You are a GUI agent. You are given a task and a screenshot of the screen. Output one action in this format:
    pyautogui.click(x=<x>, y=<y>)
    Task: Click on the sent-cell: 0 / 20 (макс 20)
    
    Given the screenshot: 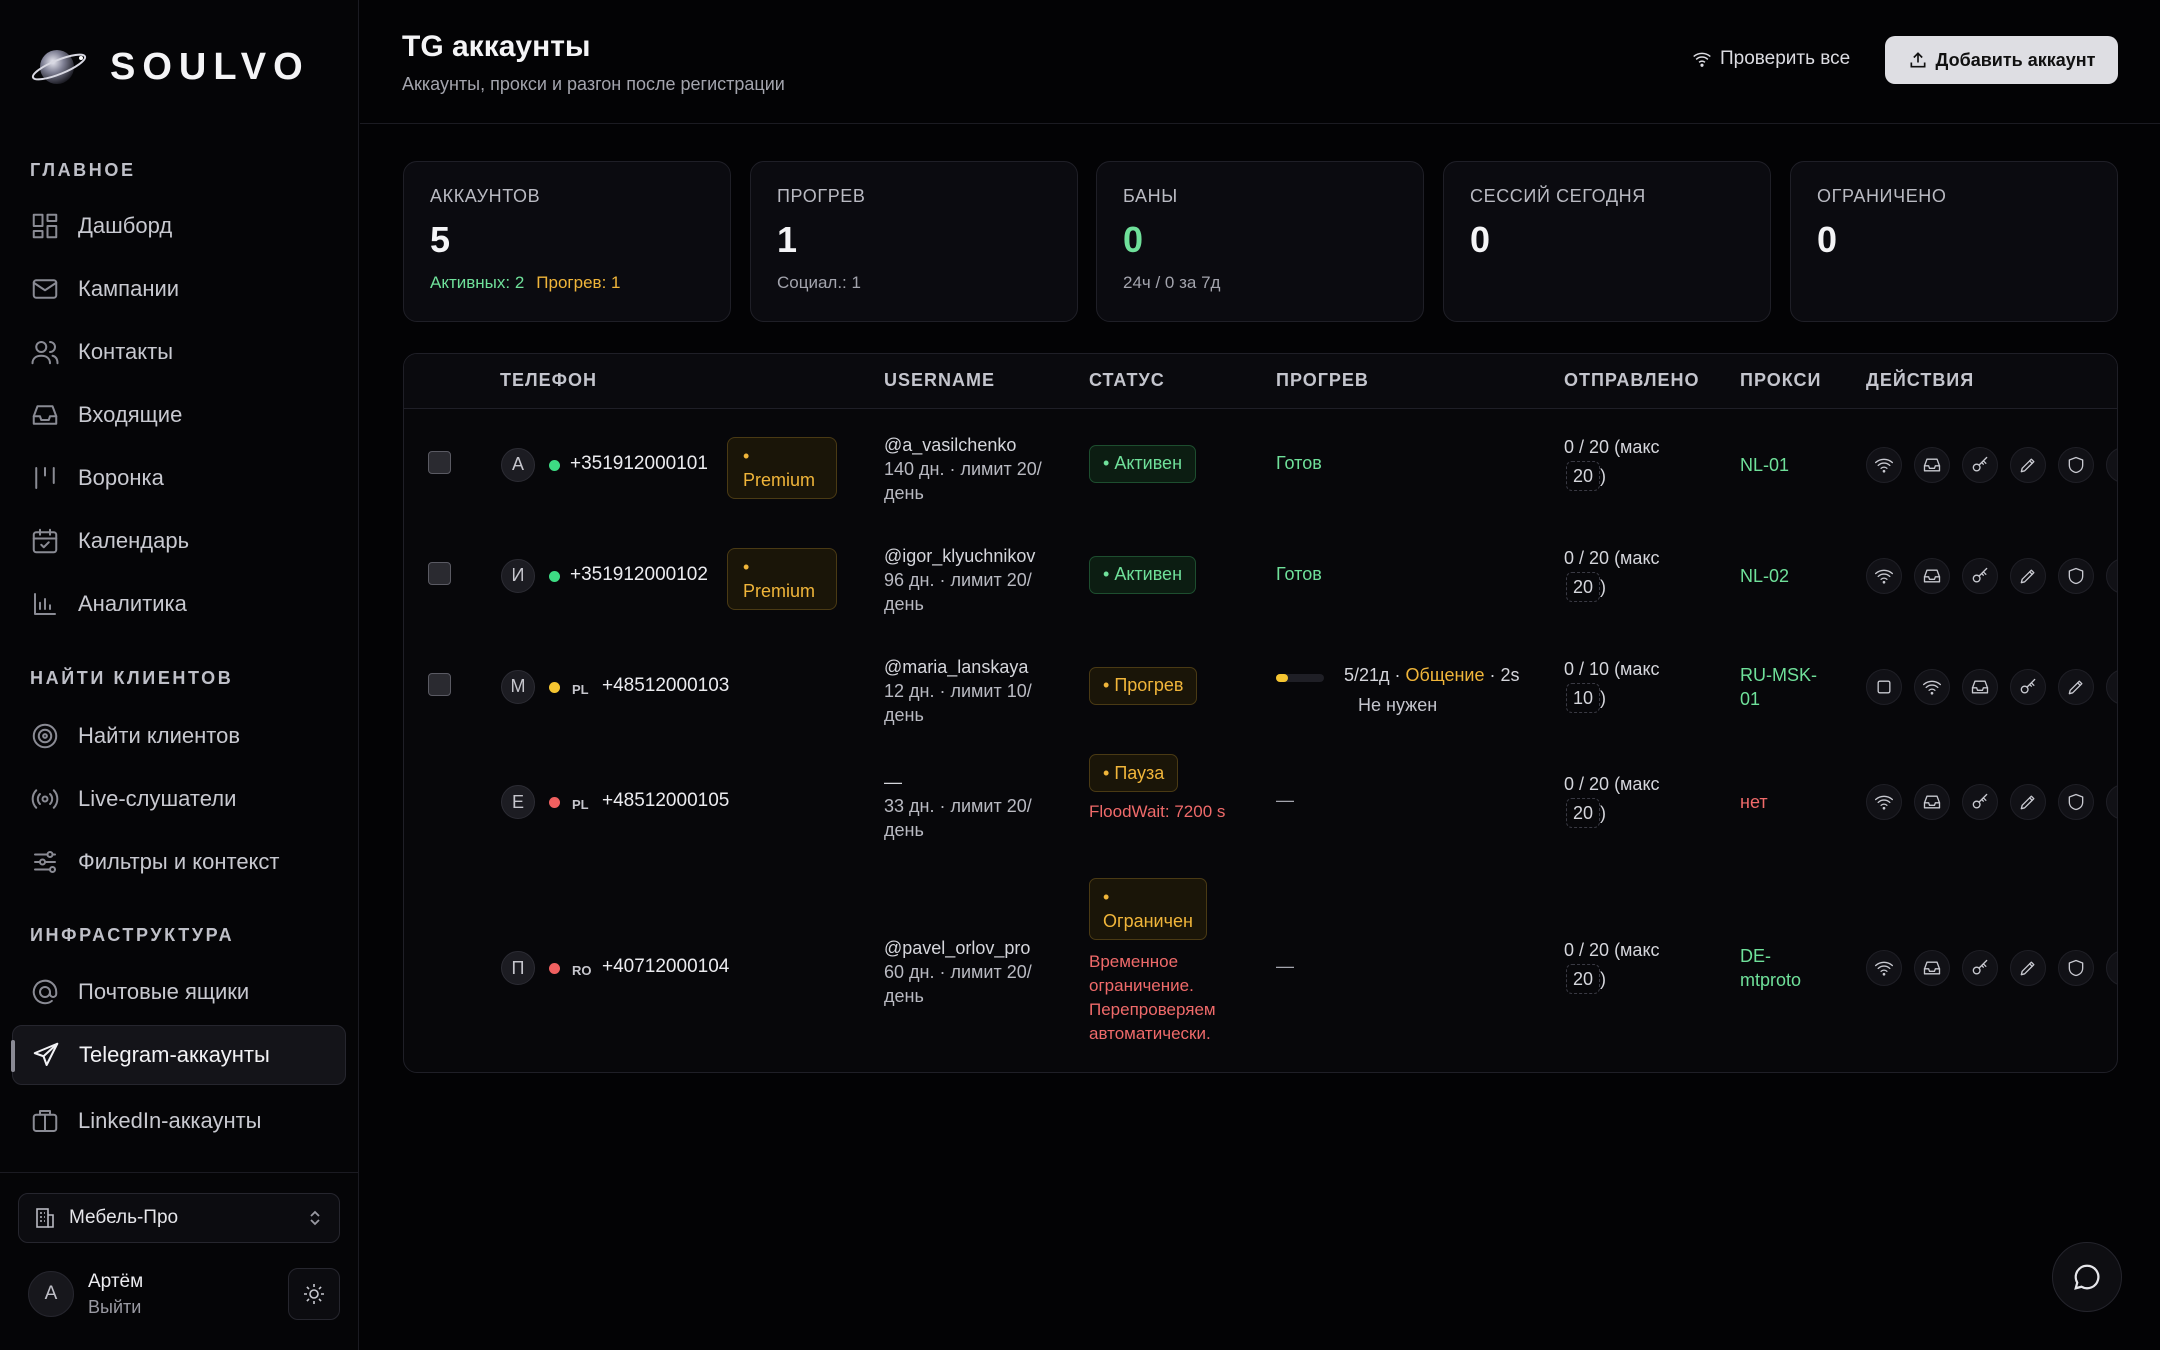 What is the action you would take?
    pyautogui.click(x=1612, y=462)
    